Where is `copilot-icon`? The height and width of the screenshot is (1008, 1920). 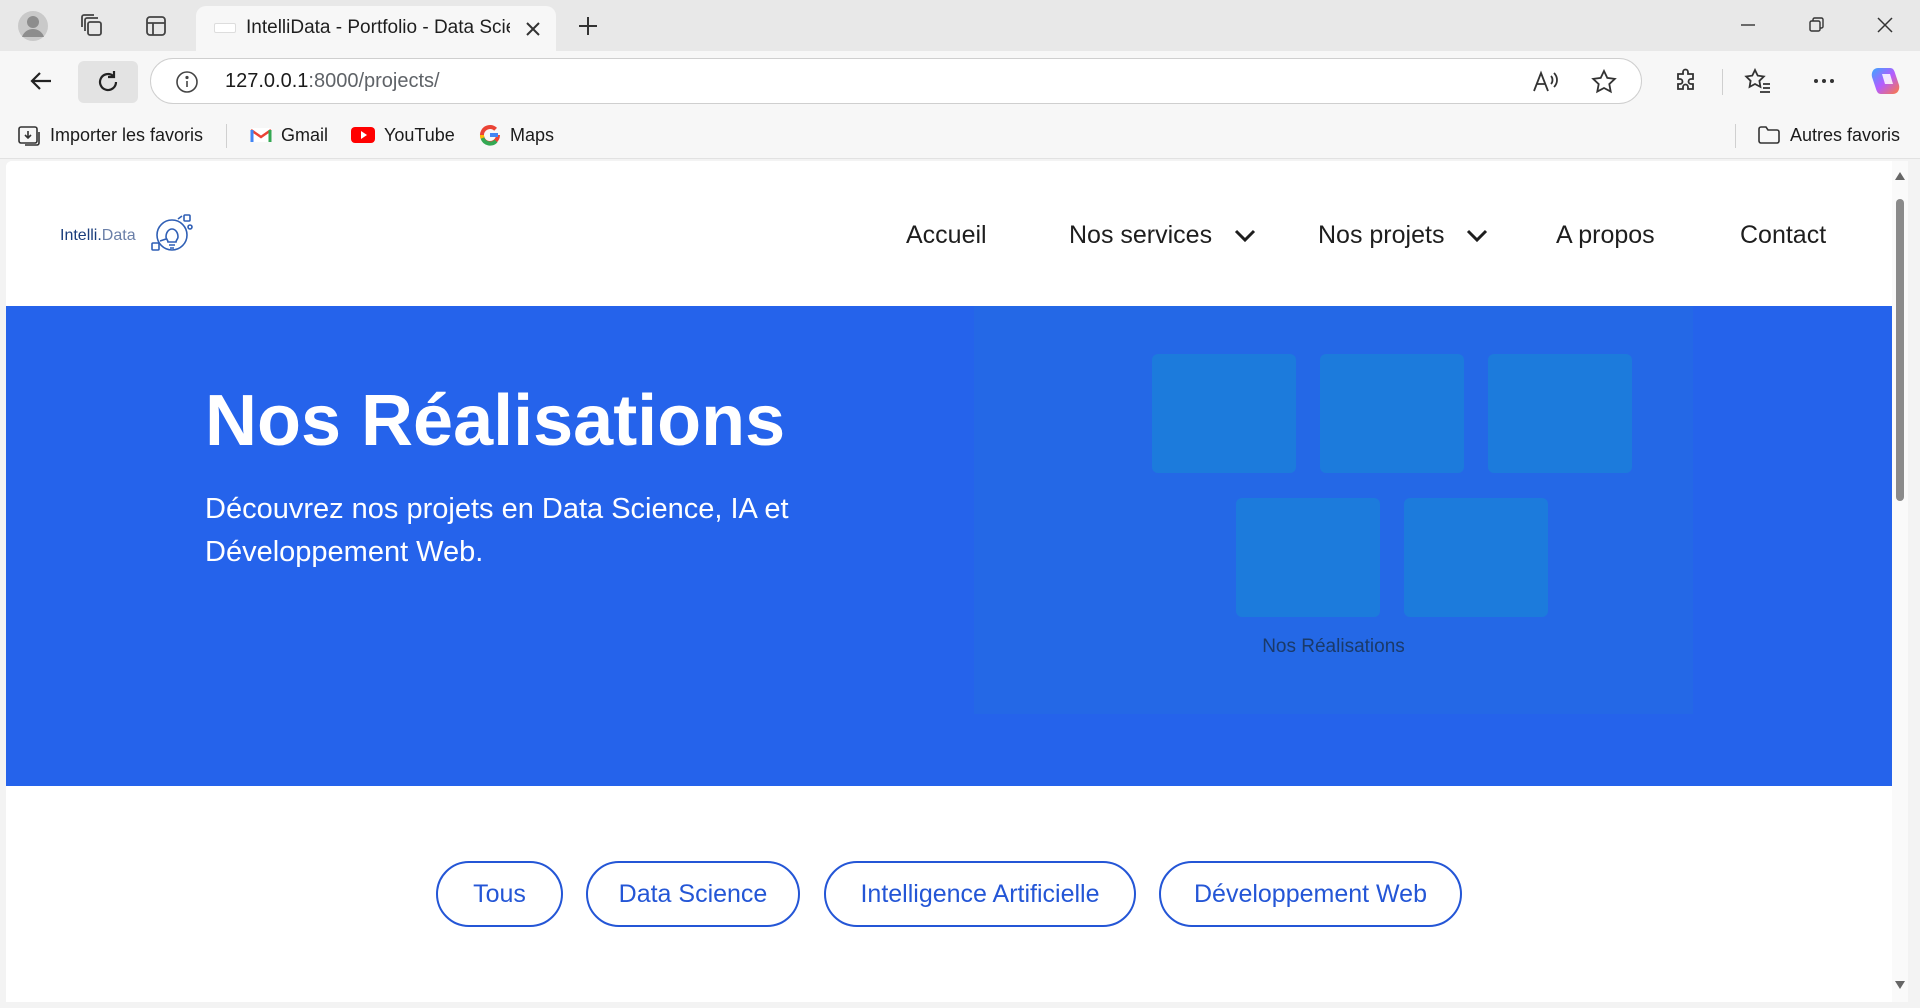
copilot-icon is located at coordinates (1886, 81).